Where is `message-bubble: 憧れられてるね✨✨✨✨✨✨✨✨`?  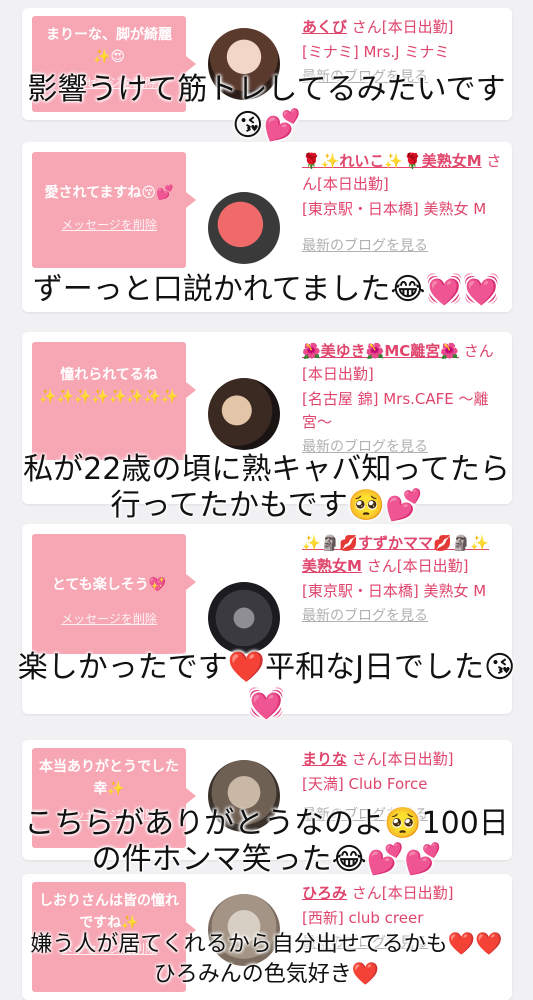 message-bubble: 憧れられてるね✨✨✨✨✨✨✨✨ is located at coordinates (114, 401).